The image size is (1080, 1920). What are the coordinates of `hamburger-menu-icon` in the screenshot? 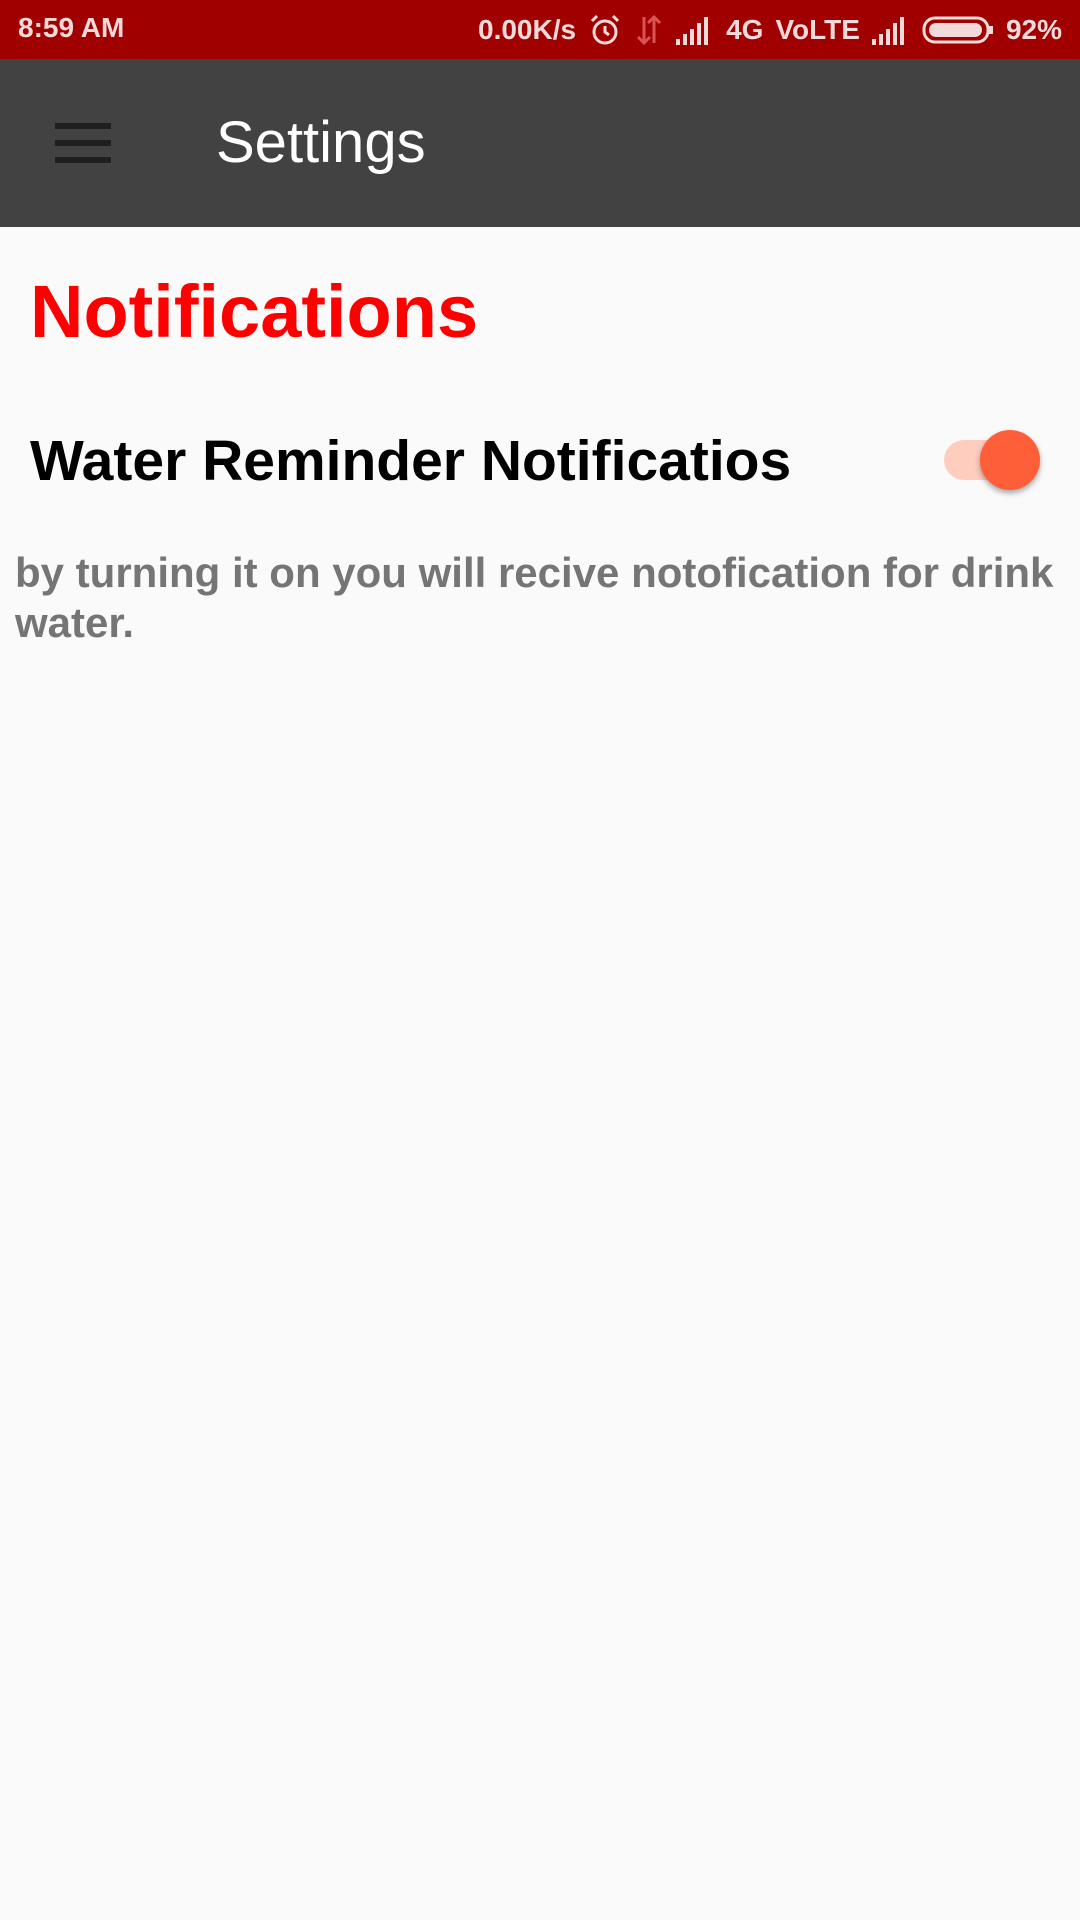 It's located at (84, 143).